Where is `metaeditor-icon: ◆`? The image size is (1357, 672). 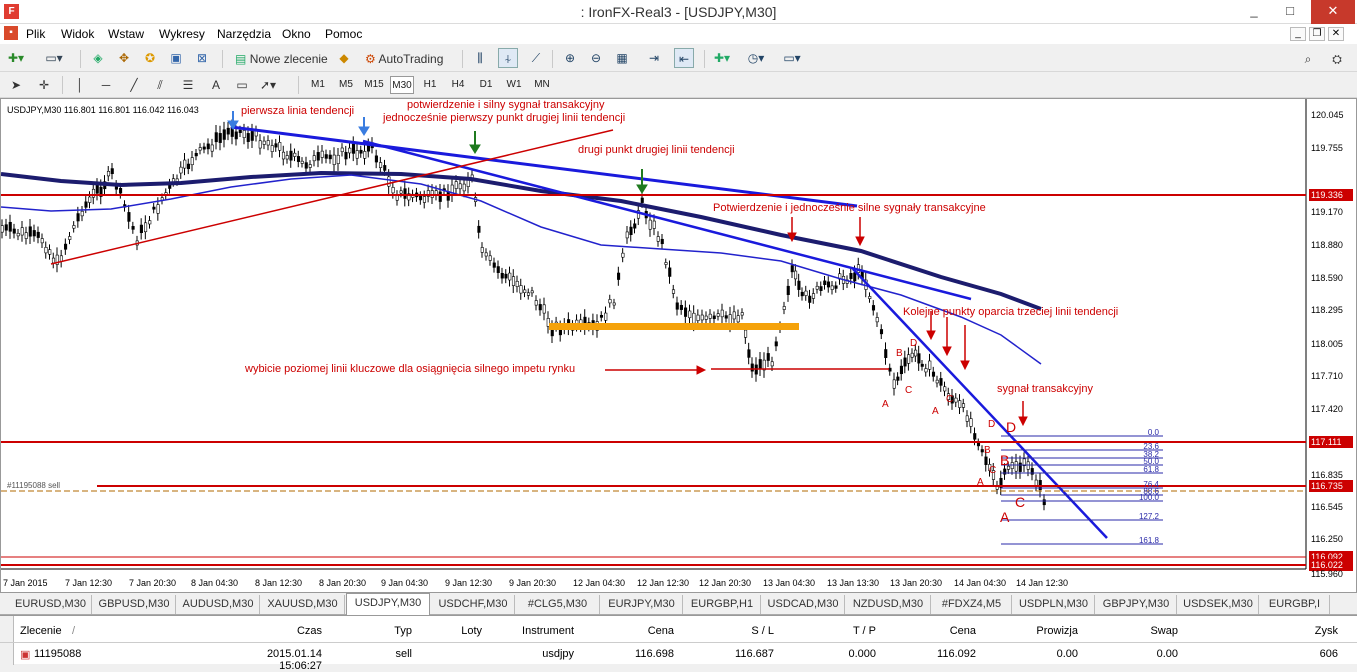 metaeditor-icon: ◆ is located at coordinates (344, 58).